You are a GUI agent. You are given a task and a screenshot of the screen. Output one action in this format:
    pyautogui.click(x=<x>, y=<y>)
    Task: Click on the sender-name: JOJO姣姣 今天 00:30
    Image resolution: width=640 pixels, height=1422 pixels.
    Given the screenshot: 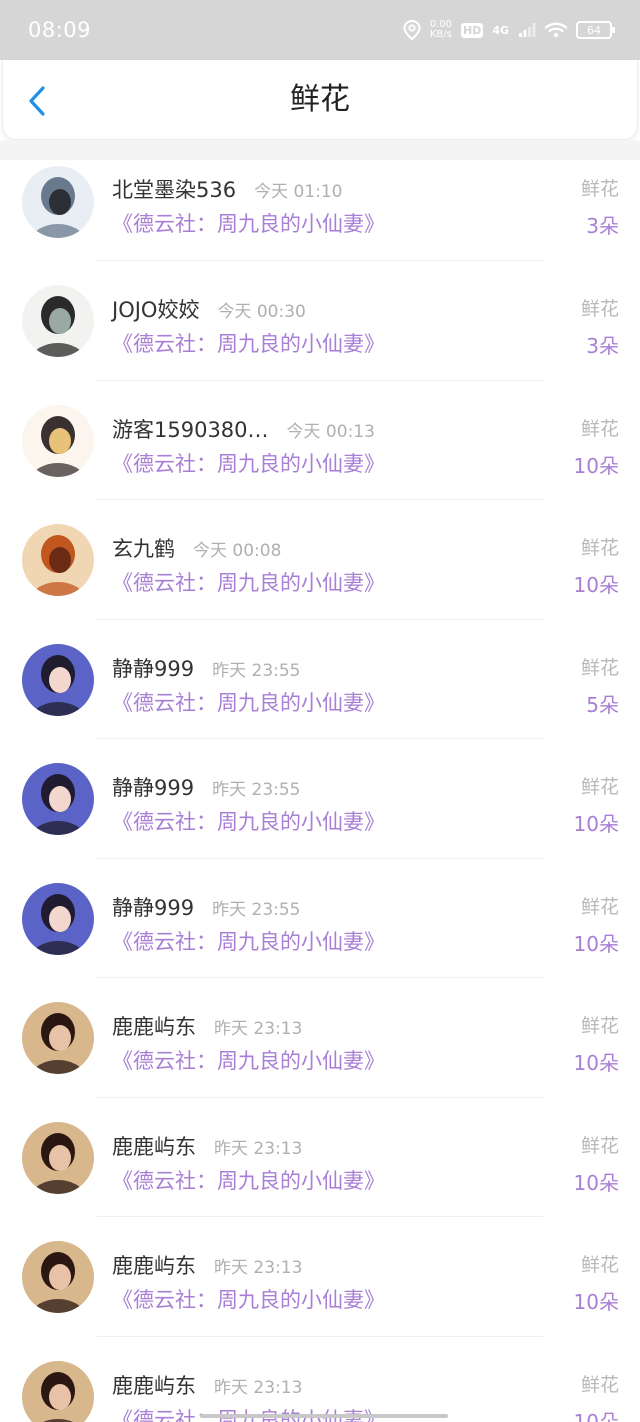 What is the action you would take?
    pyautogui.click(x=209, y=309)
    